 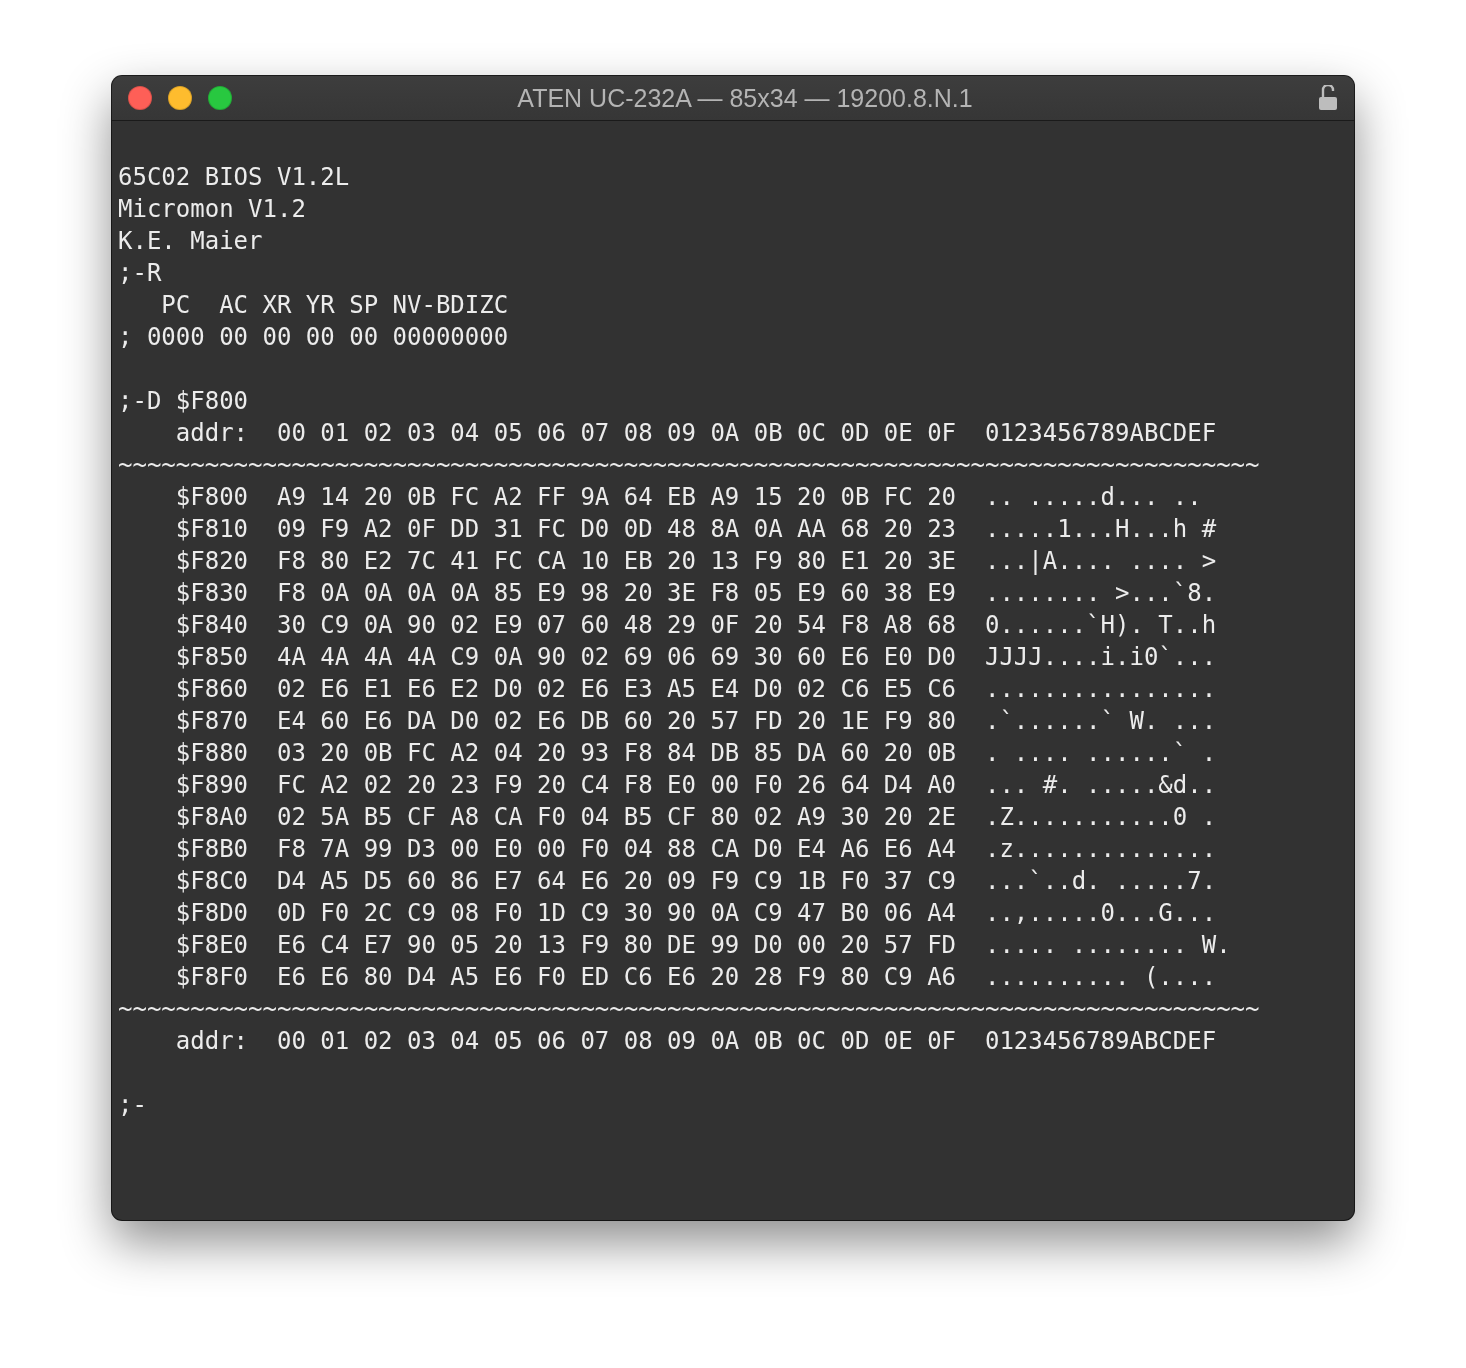 What do you see at coordinates (695, 561) in the screenshot?
I see `terminal-line: $F820 F8 80 E2 7C 41 FC CA 10 EB 20 13 F9 80 E1 20 3E ...|A.... .... >` at bounding box center [695, 561].